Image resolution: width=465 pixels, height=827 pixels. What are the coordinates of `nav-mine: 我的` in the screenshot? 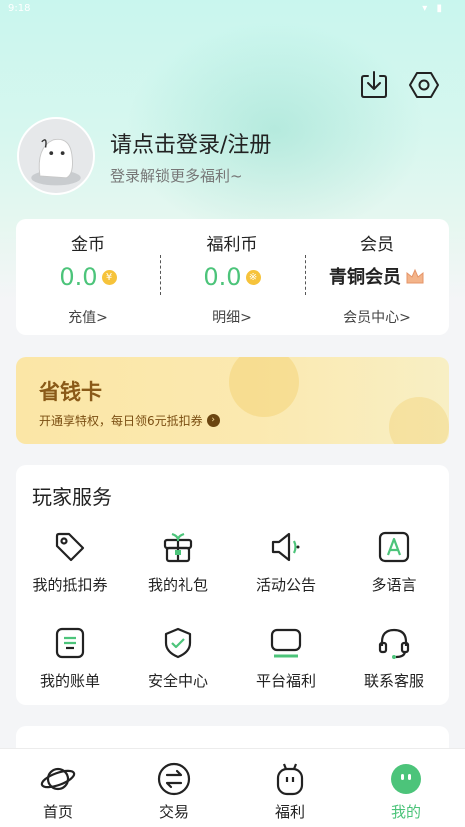 It's located at (406, 788).